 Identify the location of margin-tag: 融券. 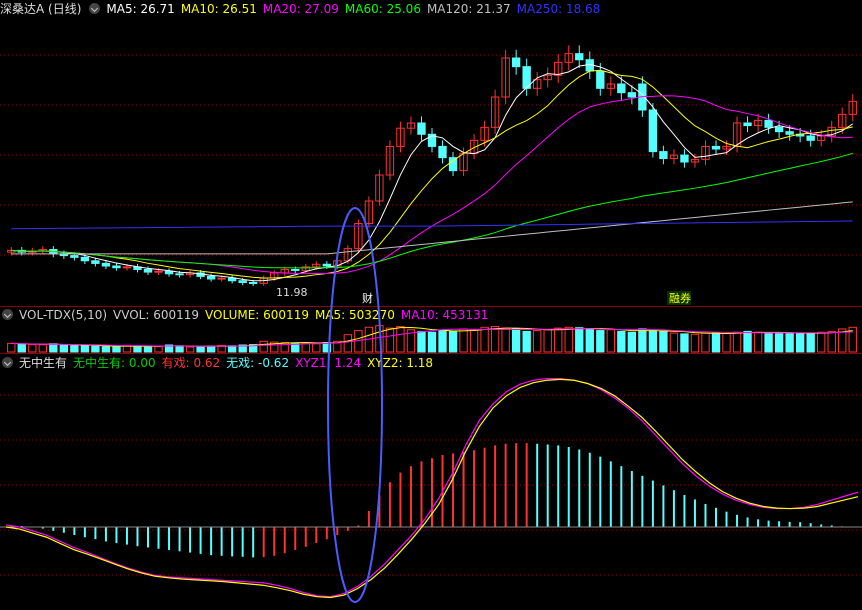
(680, 298).